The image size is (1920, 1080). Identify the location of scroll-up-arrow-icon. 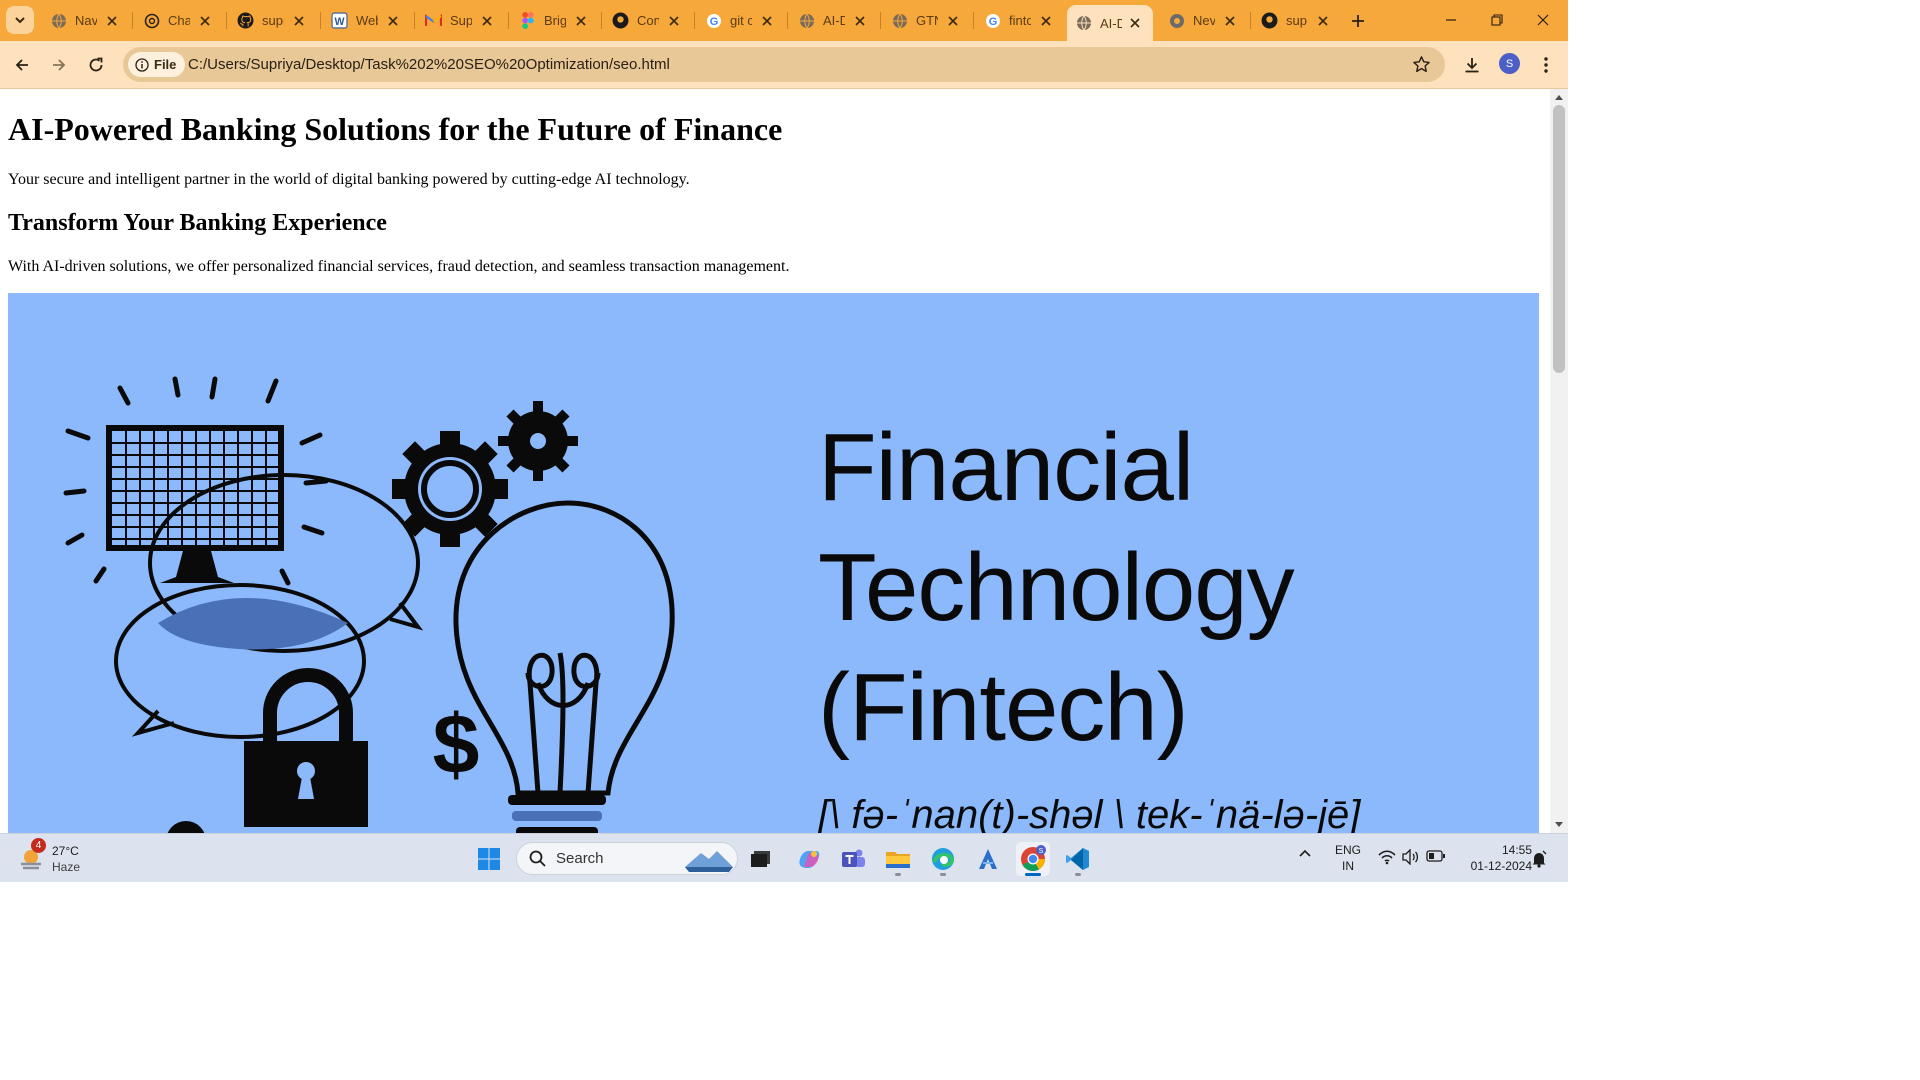
(1559, 97).